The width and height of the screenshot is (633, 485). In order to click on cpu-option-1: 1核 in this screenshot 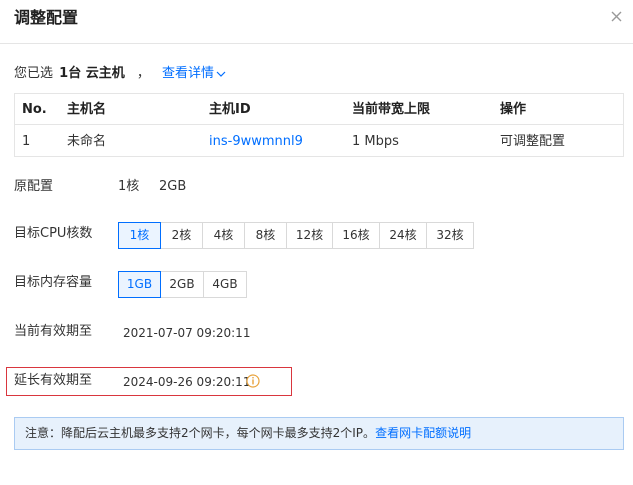, I will do `click(139, 235)`.